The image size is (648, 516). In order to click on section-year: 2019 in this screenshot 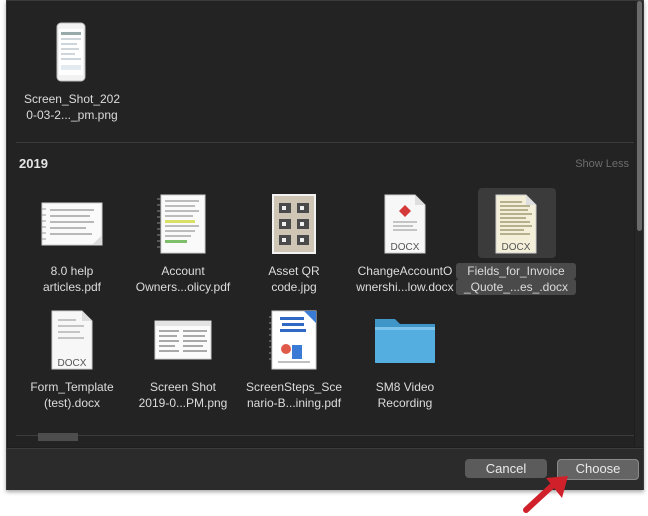, I will do `click(33, 163)`.